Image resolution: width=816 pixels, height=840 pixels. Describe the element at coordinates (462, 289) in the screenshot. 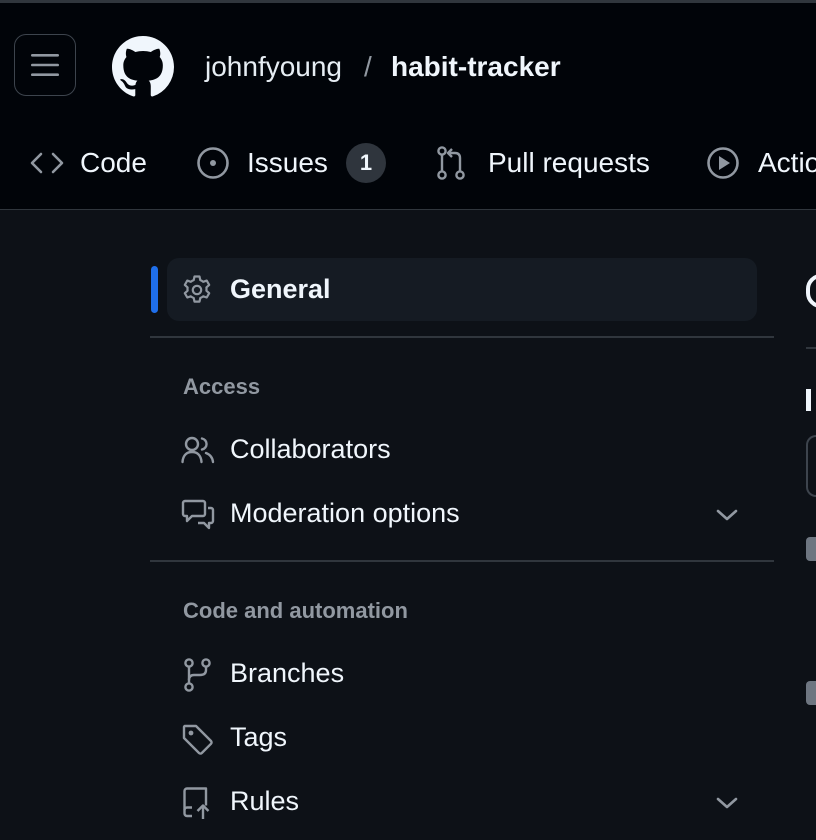

I see `sidebar-item-general: General` at that location.